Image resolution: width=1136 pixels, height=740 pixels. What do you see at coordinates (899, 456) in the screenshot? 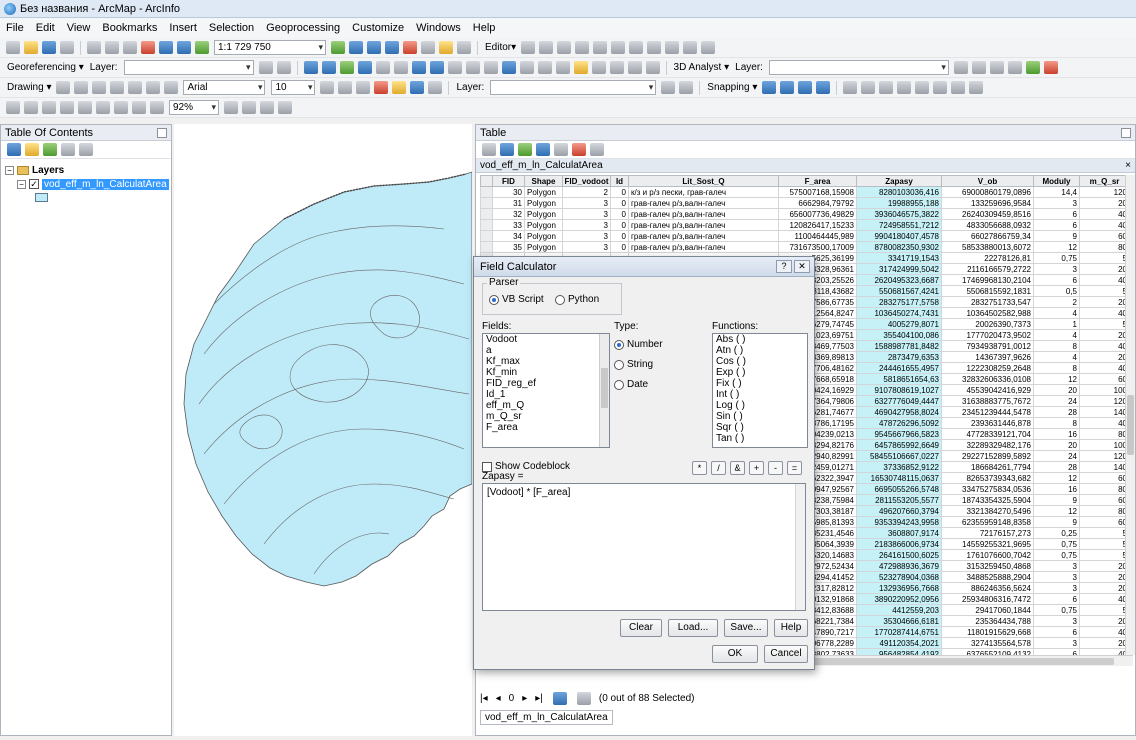
I see `table-cell: 58455106667,0227` at bounding box center [899, 456].